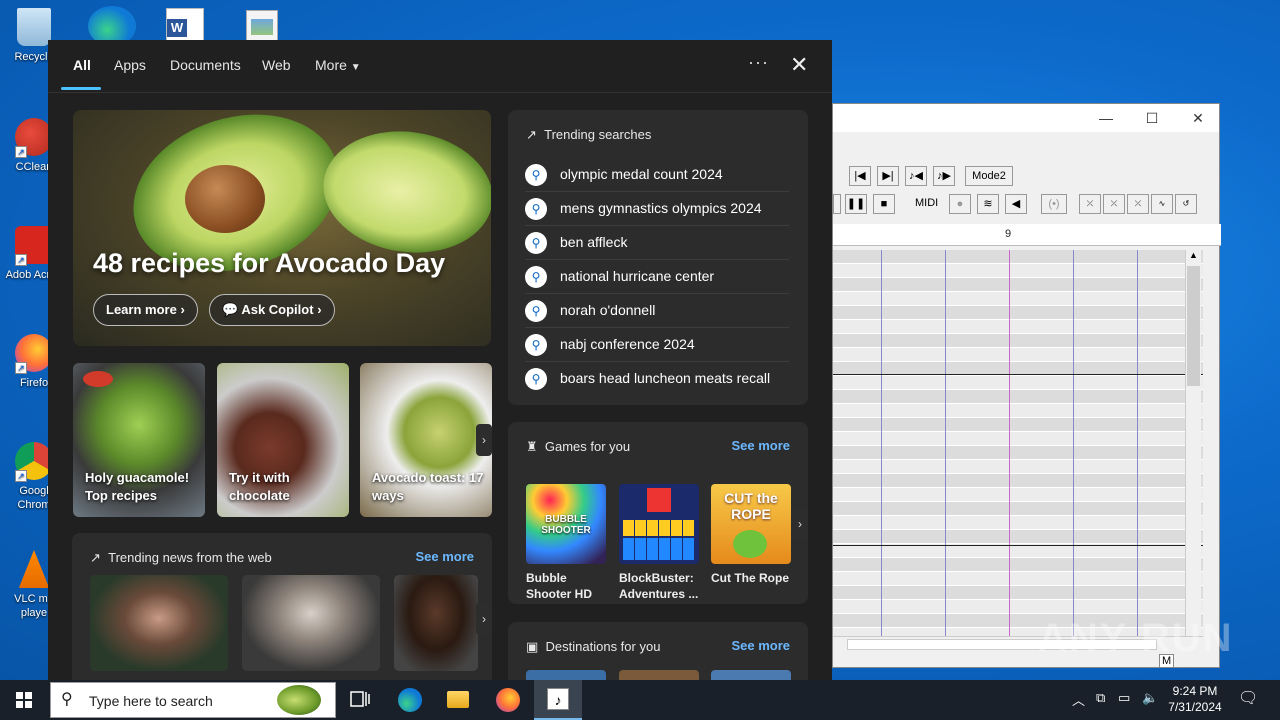 The width and height of the screenshot is (1280, 720). What do you see at coordinates (751, 535) in the screenshot?
I see `game-tile-cut-the-rope: CUT the ROPE Cut The Rope` at bounding box center [751, 535].